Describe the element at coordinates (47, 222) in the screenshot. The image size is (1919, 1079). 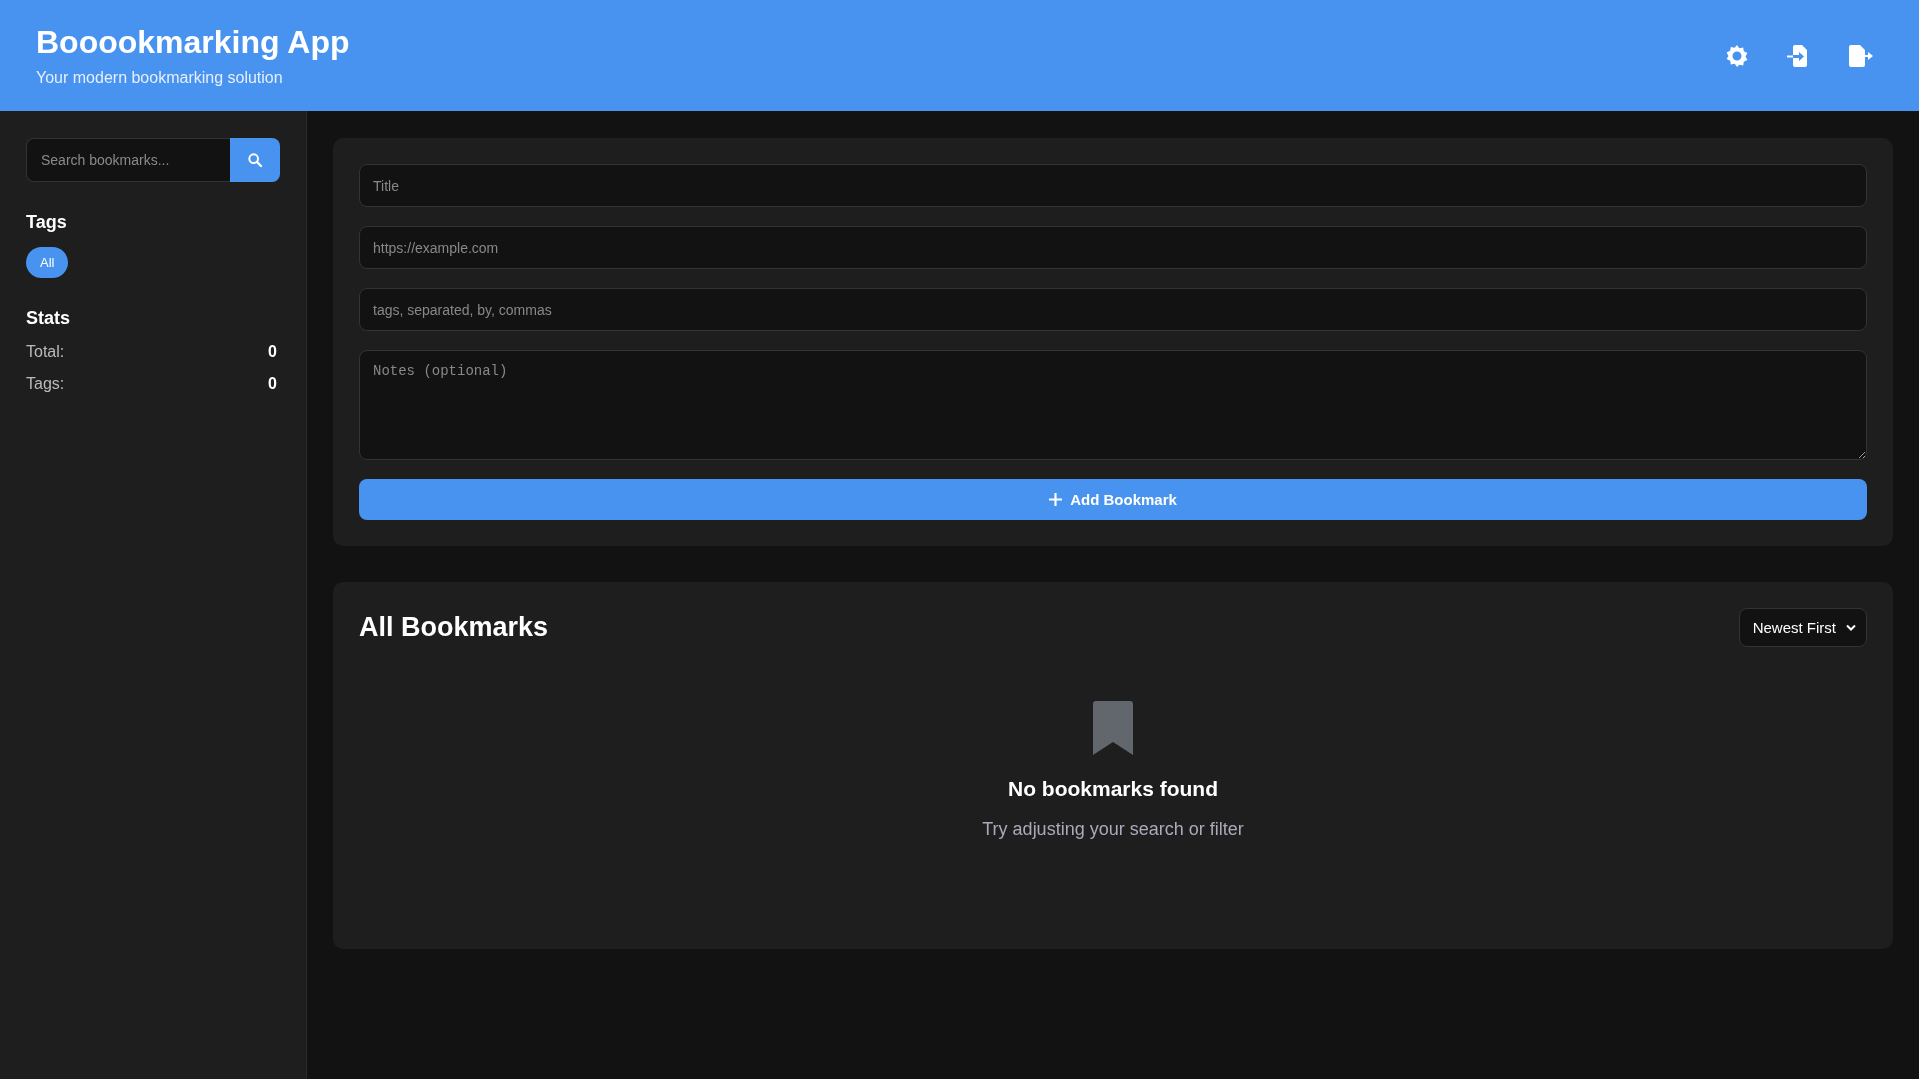
I see `tags-heading: Tags` at that location.